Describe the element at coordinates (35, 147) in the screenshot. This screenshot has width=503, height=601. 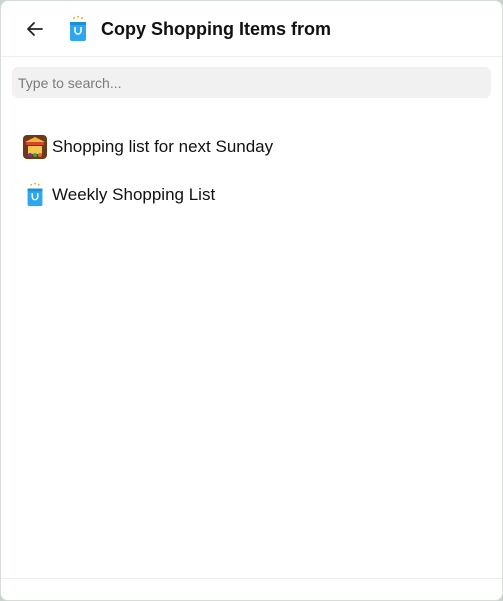
I see `market-stall-icon` at that location.